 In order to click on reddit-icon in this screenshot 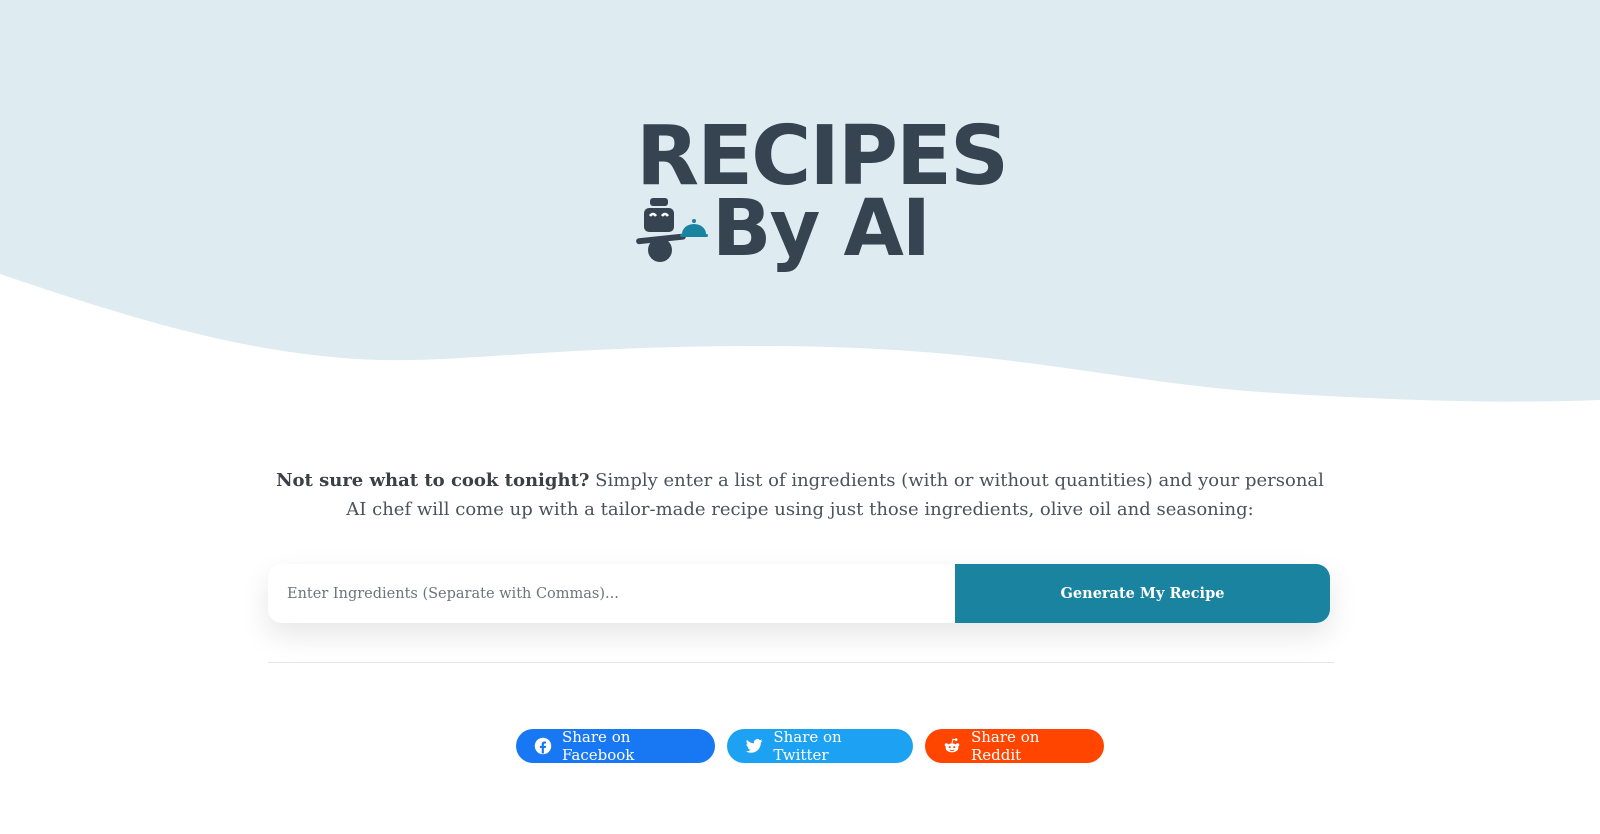, I will do `click(952, 745)`.